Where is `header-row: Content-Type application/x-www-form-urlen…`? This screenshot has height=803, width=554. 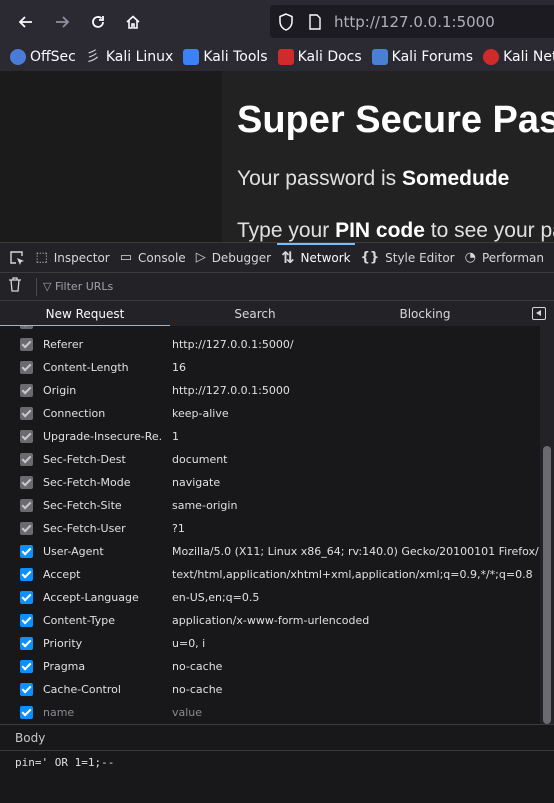 header-row: Content-Type application/x-www-form-urlen… is located at coordinates (270, 620).